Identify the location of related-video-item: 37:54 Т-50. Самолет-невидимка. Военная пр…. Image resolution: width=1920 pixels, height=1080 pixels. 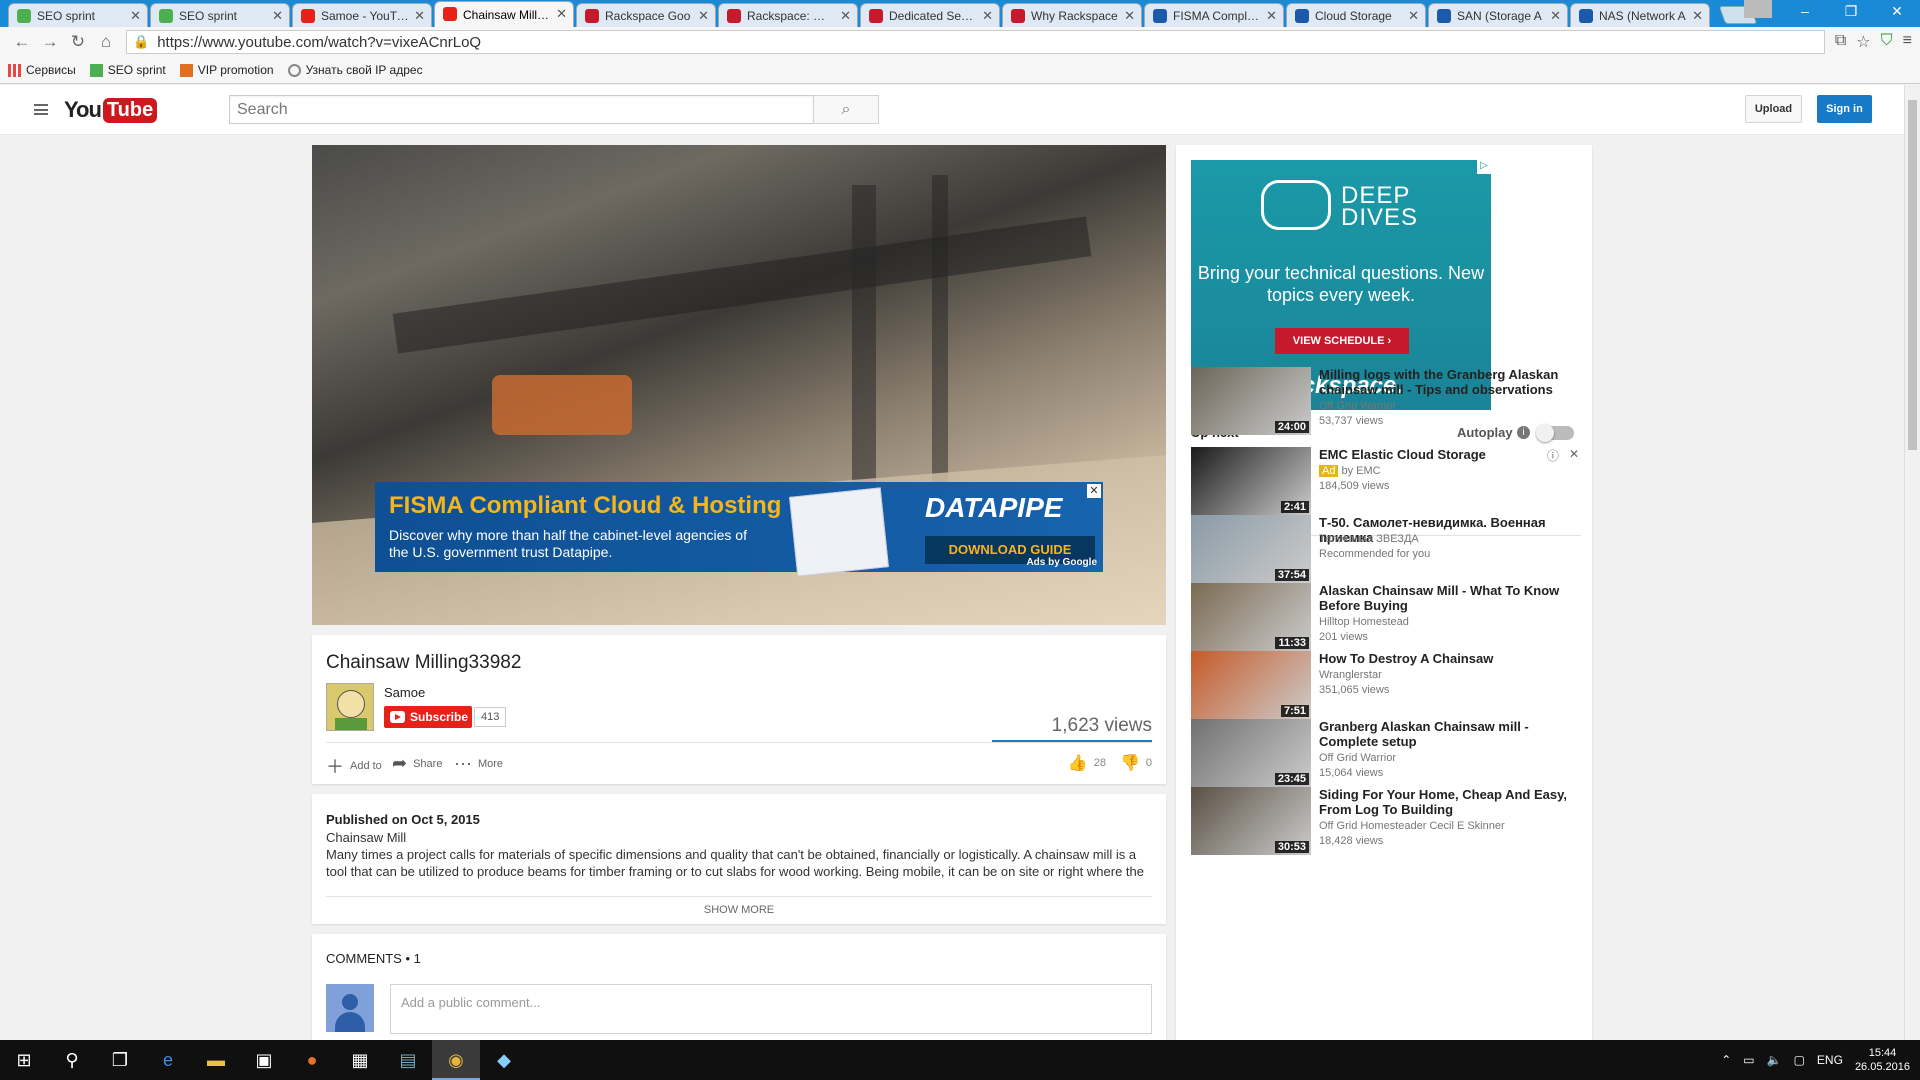
(1386, 550).